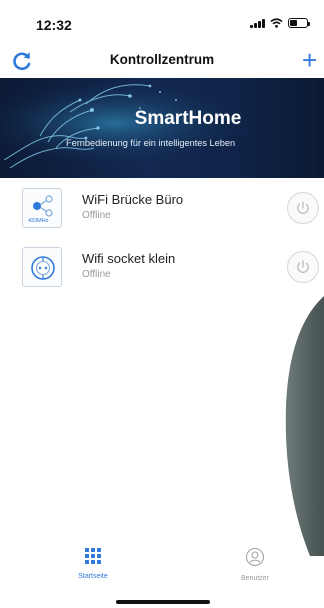 Image resolution: width=324 pixels, height=608 pixels. I want to click on tab-user: Benutzer, so click(255, 564).